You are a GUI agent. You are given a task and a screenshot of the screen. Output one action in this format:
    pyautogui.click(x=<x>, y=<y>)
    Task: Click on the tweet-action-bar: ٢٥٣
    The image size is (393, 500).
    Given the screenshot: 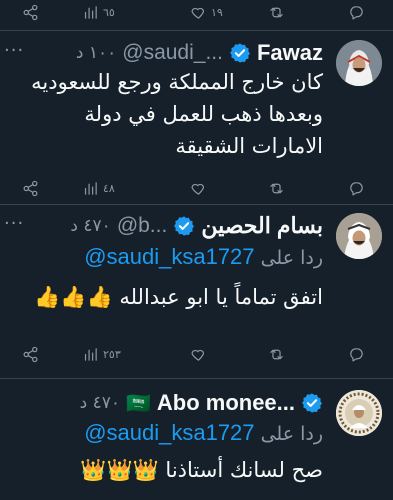 What is the action you would take?
    pyautogui.click(x=196, y=356)
    